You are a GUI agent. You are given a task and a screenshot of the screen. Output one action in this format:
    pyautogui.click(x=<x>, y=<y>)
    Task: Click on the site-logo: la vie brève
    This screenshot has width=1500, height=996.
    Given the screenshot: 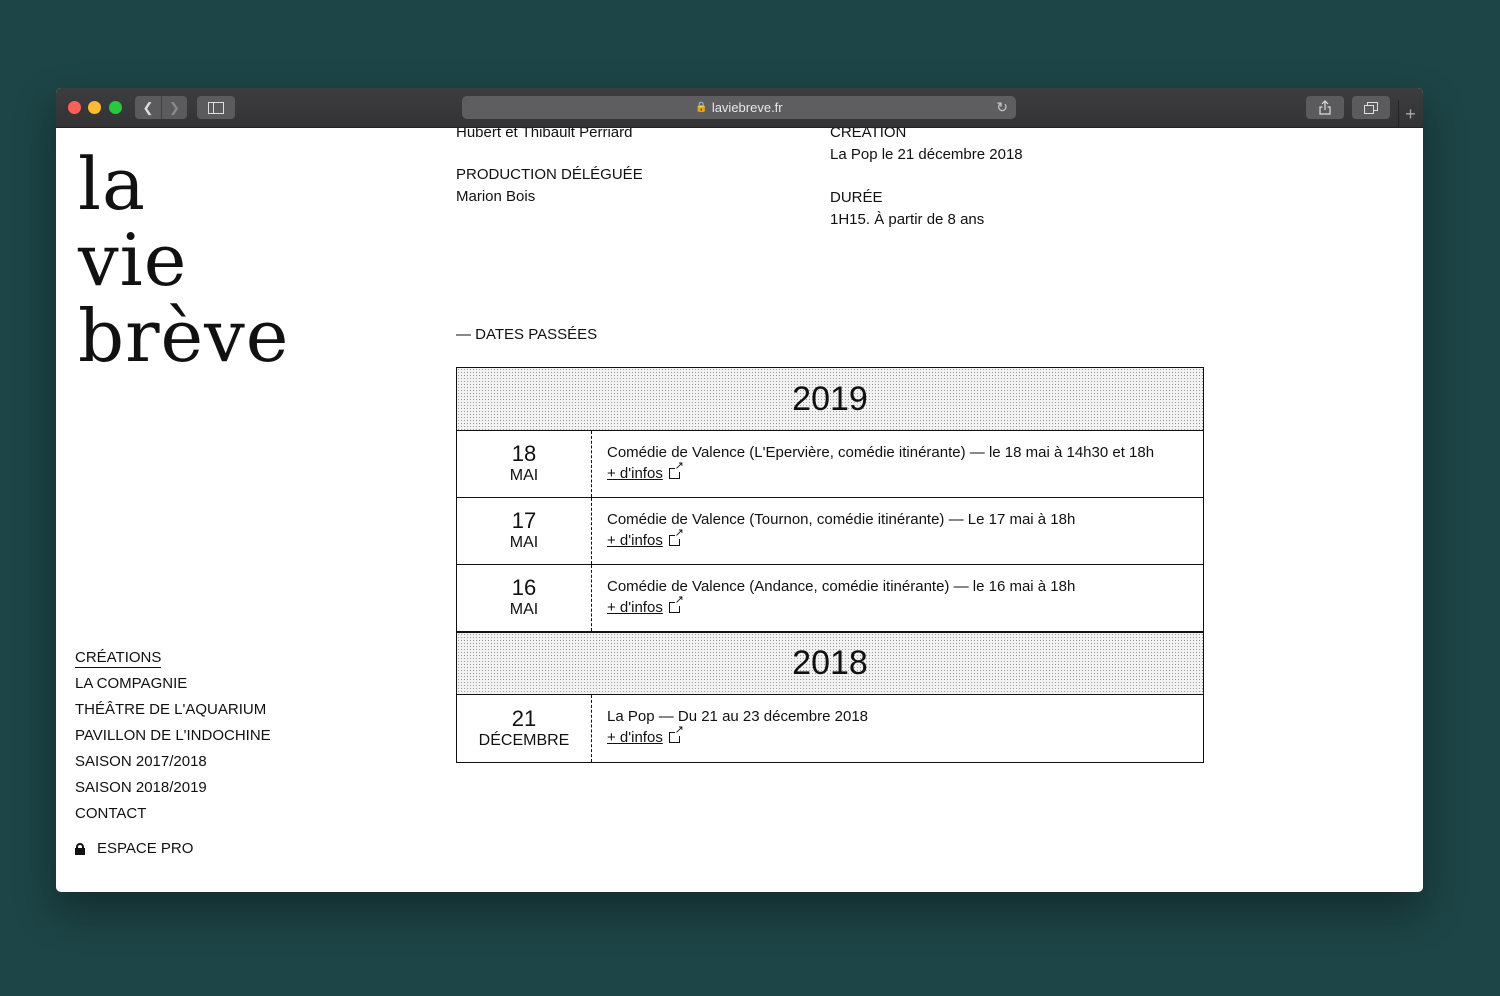 What is the action you would take?
    pyautogui.click(x=183, y=260)
    